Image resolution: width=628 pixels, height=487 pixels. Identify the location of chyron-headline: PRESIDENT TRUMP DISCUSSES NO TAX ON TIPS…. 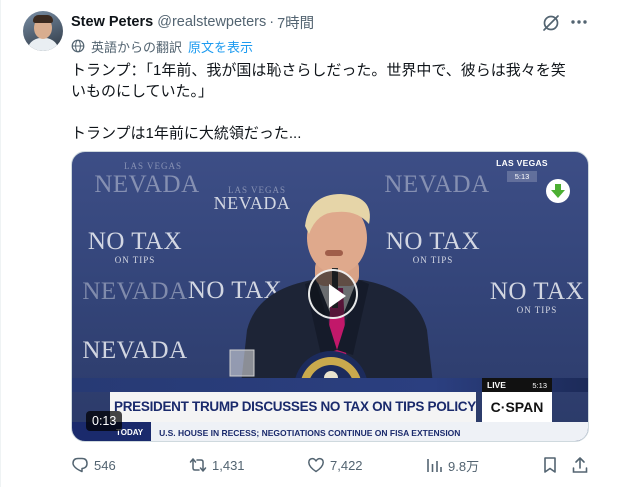
(293, 407).